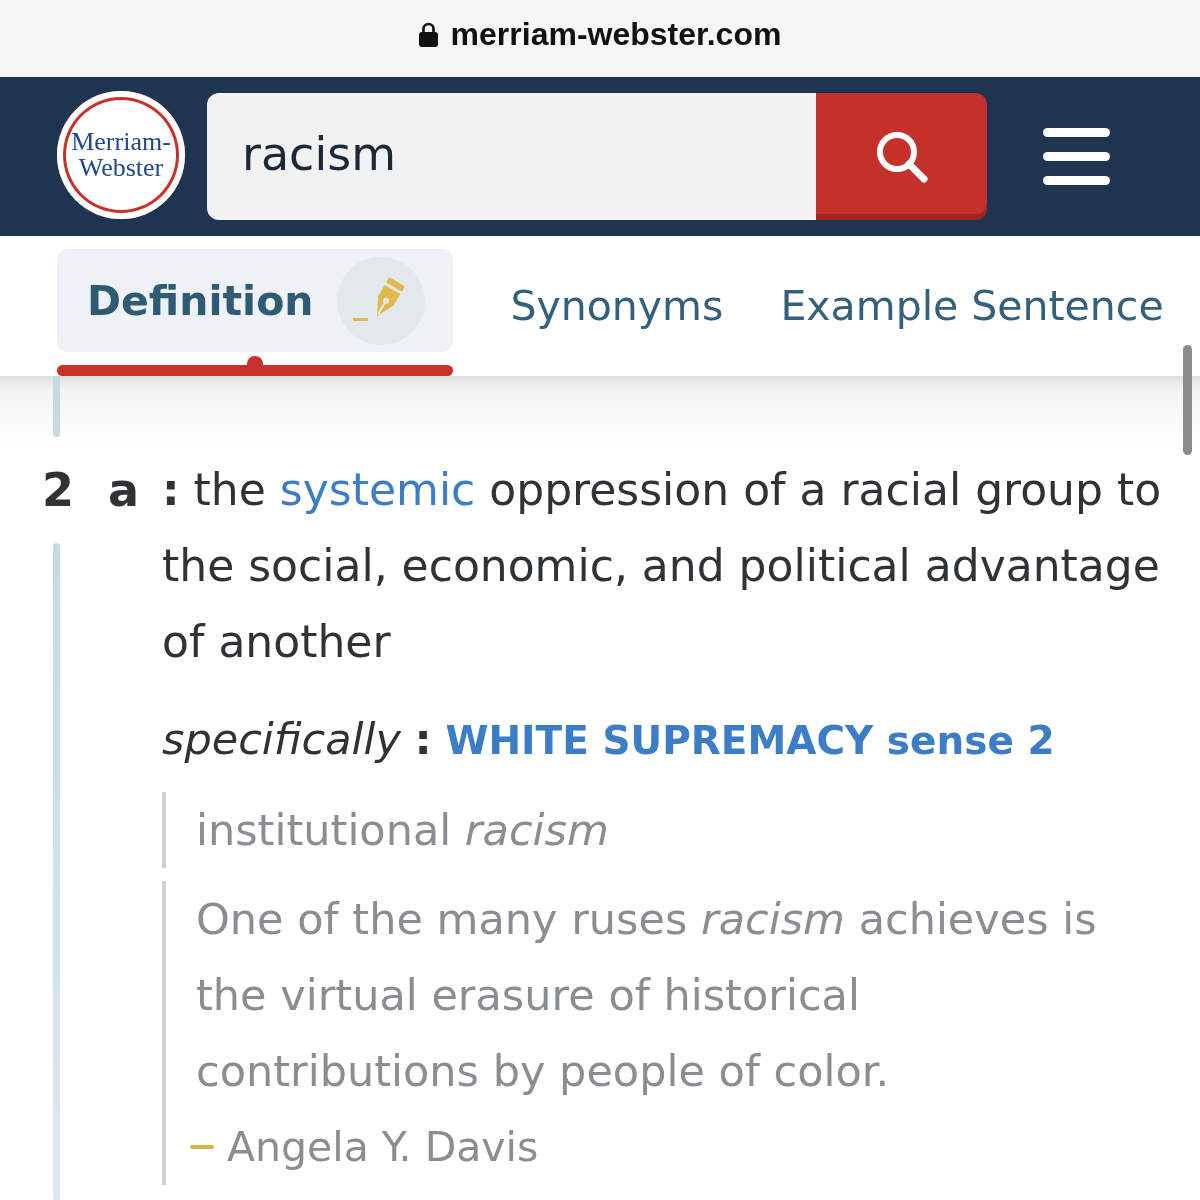 Image resolution: width=1200 pixels, height=1200 pixels. What do you see at coordinates (383, 1147) in the screenshot?
I see `attribution-text: Angela Y. Davis` at bounding box center [383, 1147].